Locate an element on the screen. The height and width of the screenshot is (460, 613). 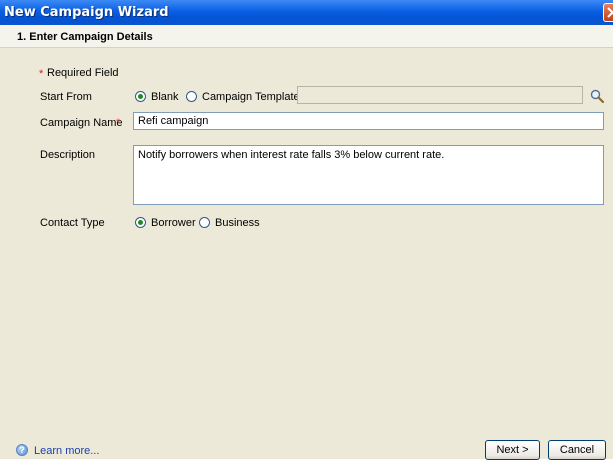
contact-type-label: Contact Type is located at coordinates (72, 223).